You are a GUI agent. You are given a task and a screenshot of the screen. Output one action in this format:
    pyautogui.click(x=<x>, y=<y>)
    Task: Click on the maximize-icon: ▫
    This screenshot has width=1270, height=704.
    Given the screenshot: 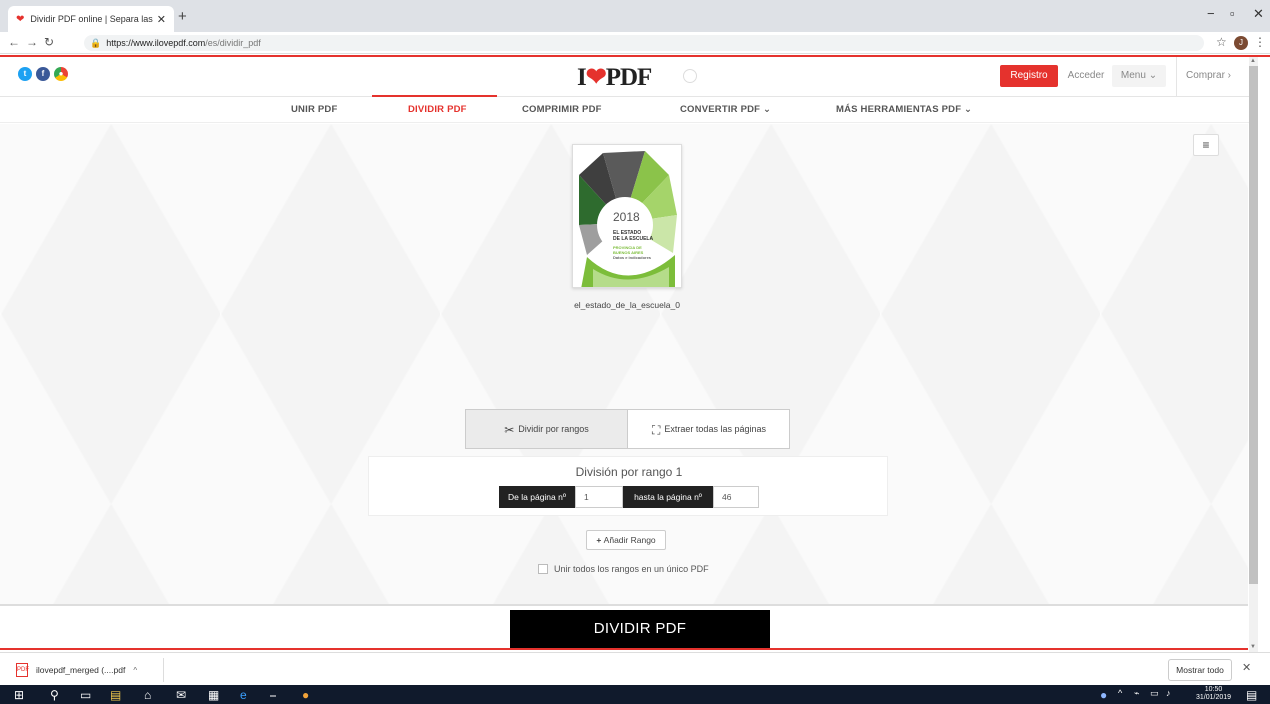 What is the action you would take?
    pyautogui.click(x=1232, y=13)
    